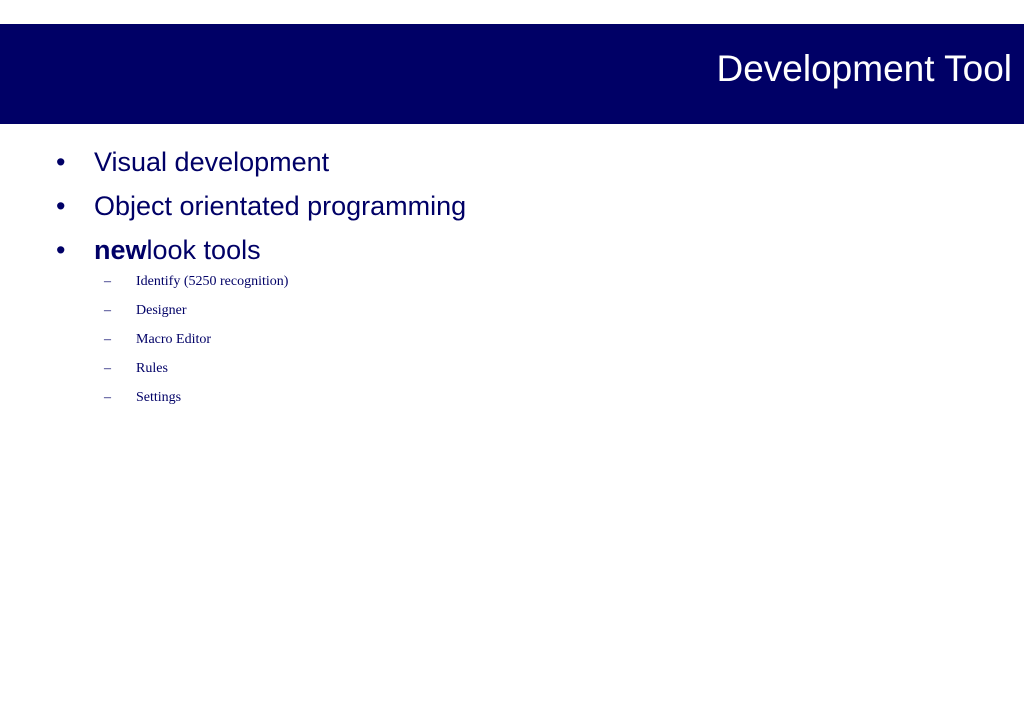 This screenshot has width=1024, height=719. I want to click on bullet-text: newlook tools, so click(177, 250).